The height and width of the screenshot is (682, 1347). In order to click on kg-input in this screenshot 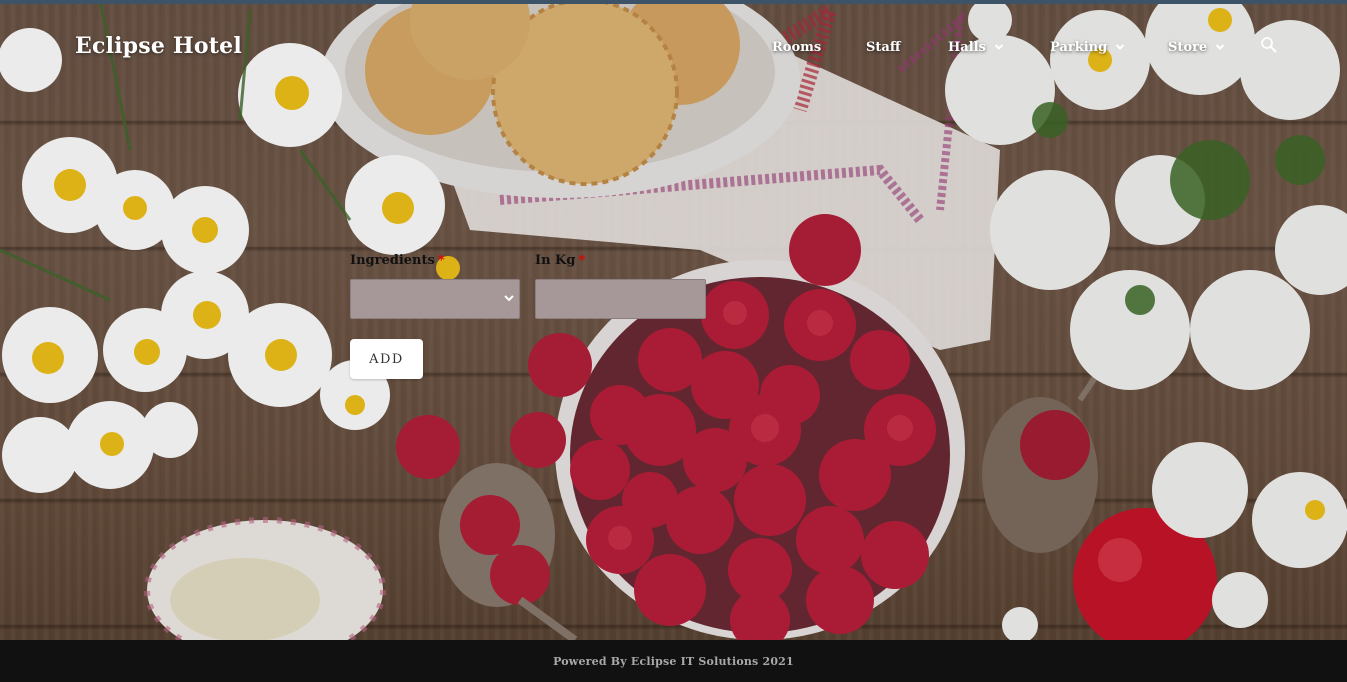, I will do `click(620, 299)`.